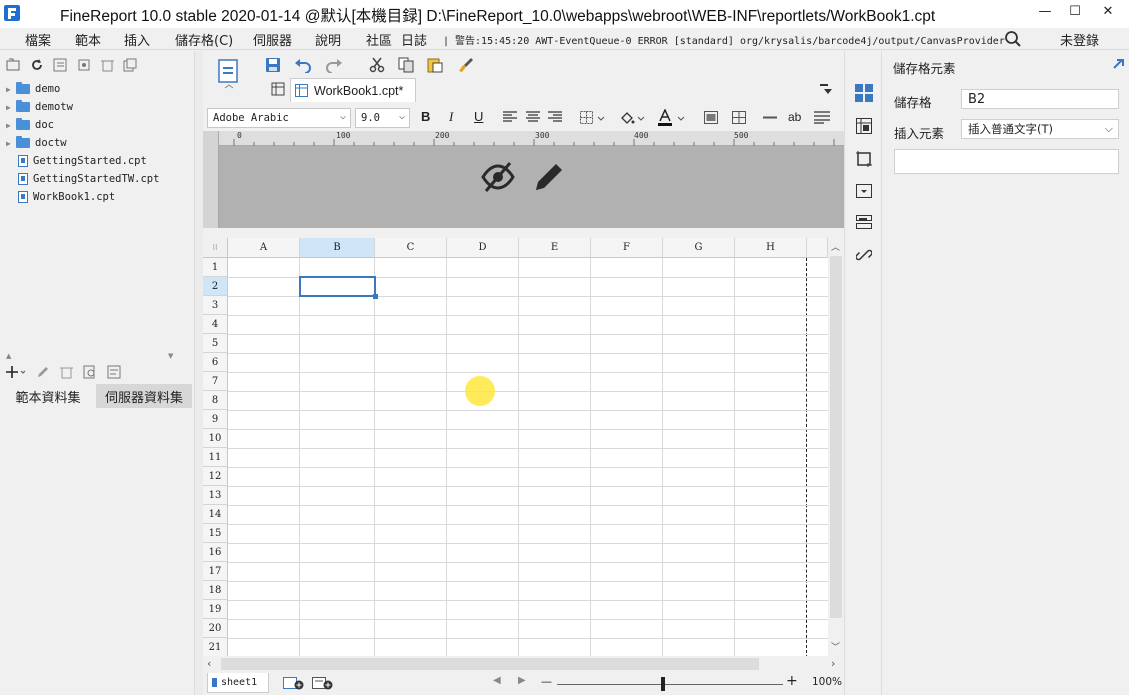 The width and height of the screenshot is (1129, 695). What do you see at coordinates (451, 117) in the screenshot?
I see `italic-button: I` at bounding box center [451, 117].